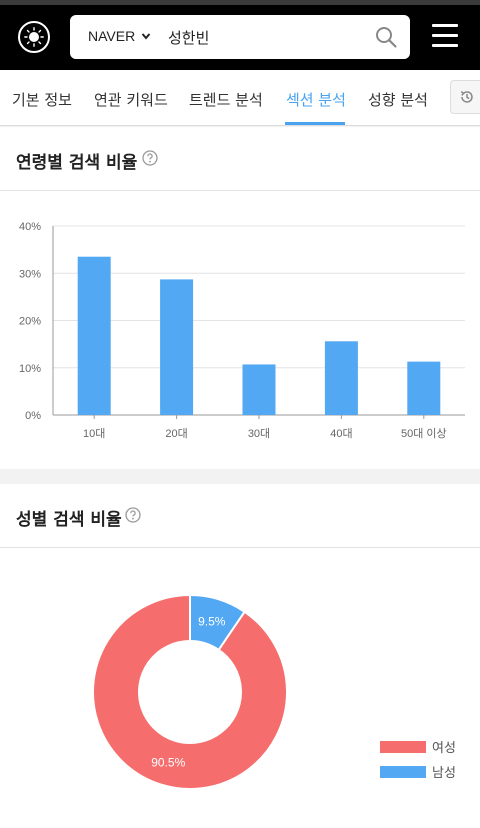  Describe the element at coordinates (42, 99) in the screenshot. I see `tab-basic-info: 기본 정보` at that location.